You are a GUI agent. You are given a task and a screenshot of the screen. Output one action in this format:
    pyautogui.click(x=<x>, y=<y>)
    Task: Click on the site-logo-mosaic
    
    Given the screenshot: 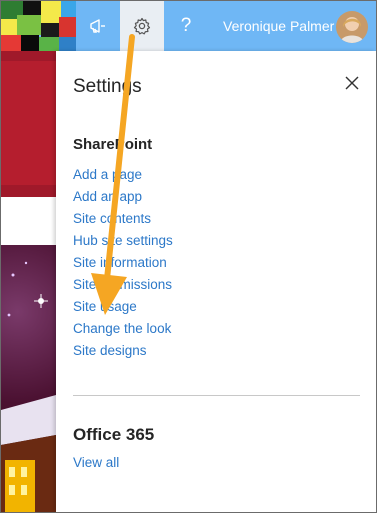 What is the action you would take?
    pyautogui.click(x=38, y=26)
    